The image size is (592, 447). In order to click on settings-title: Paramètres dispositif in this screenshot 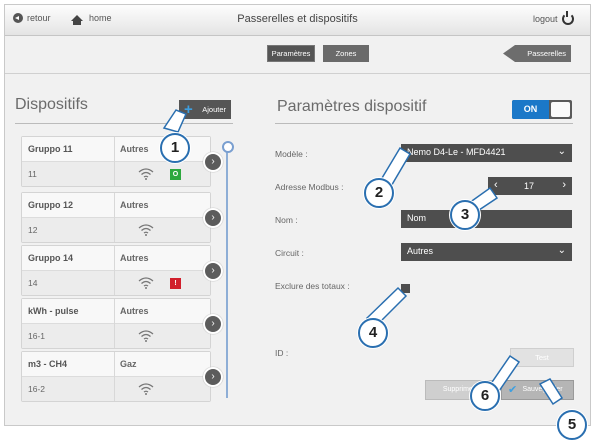, I will do `click(352, 106)`.